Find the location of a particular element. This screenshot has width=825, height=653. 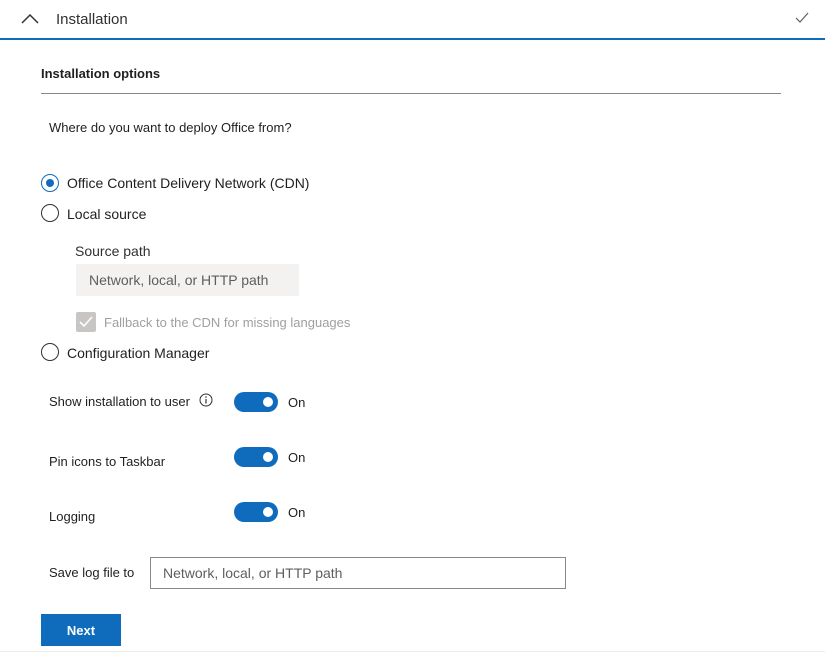

section-divider is located at coordinates (411, 93).